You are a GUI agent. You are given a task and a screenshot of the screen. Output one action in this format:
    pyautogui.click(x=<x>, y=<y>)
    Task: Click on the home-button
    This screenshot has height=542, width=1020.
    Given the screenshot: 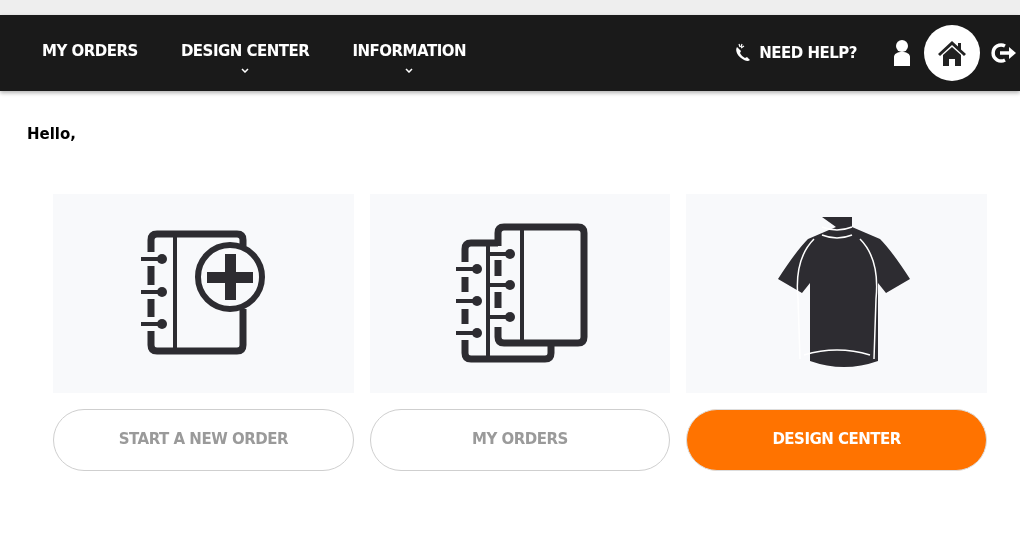 What is the action you would take?
    pyautogui.click(x=952, y=53)
    